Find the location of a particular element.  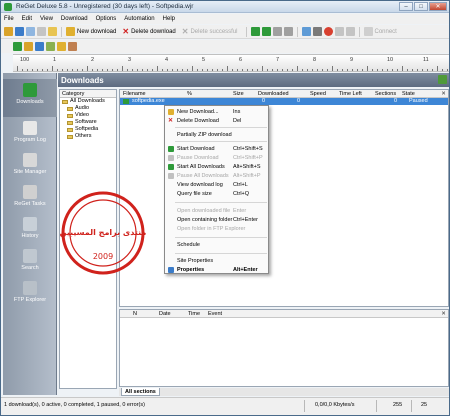

filter-icon is located at coordinates (50, 46).